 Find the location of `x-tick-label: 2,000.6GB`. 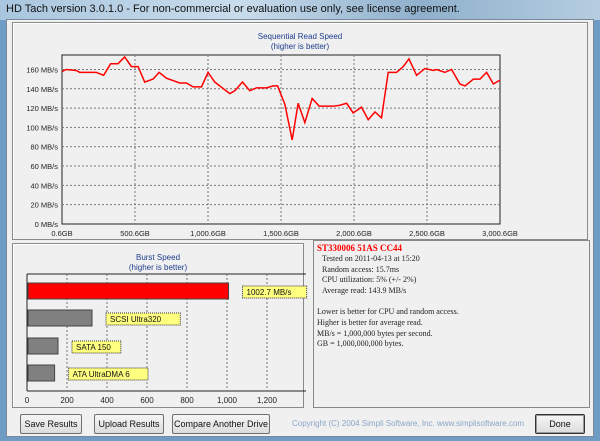

x-tick-label: 2,000.6GB is located at coordinates (354, 233).